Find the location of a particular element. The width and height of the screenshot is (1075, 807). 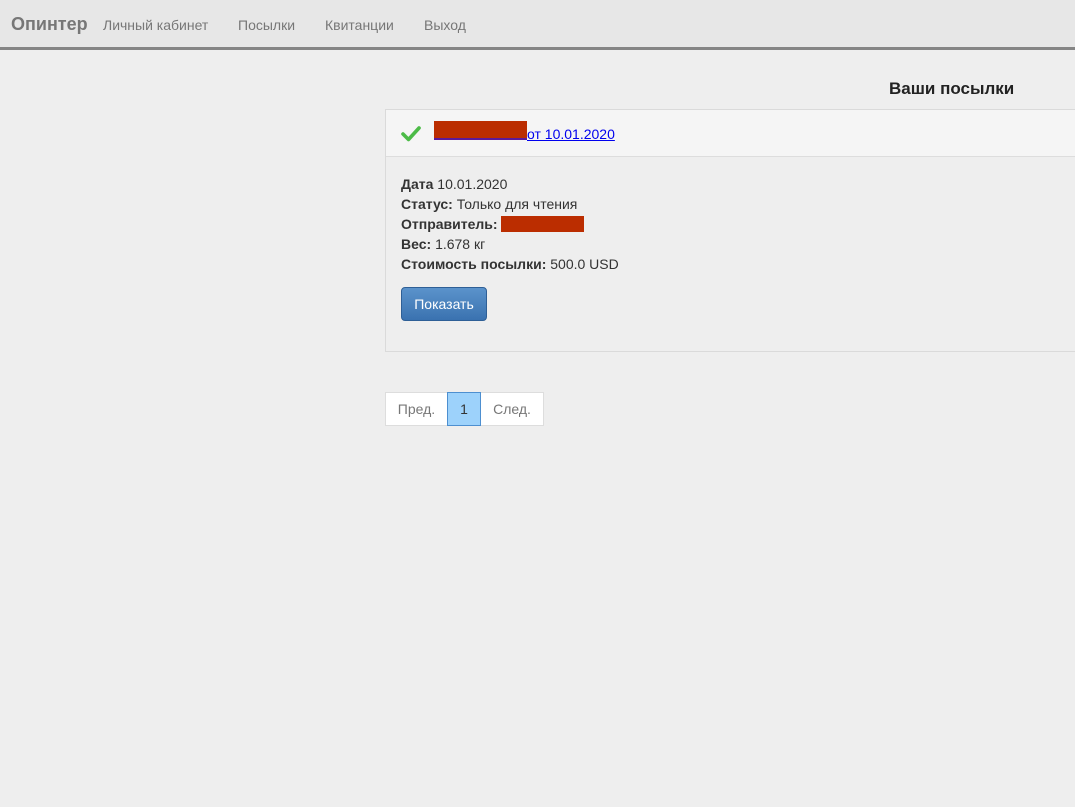

redacted-parcel-number is located at coordinates (480, 130).